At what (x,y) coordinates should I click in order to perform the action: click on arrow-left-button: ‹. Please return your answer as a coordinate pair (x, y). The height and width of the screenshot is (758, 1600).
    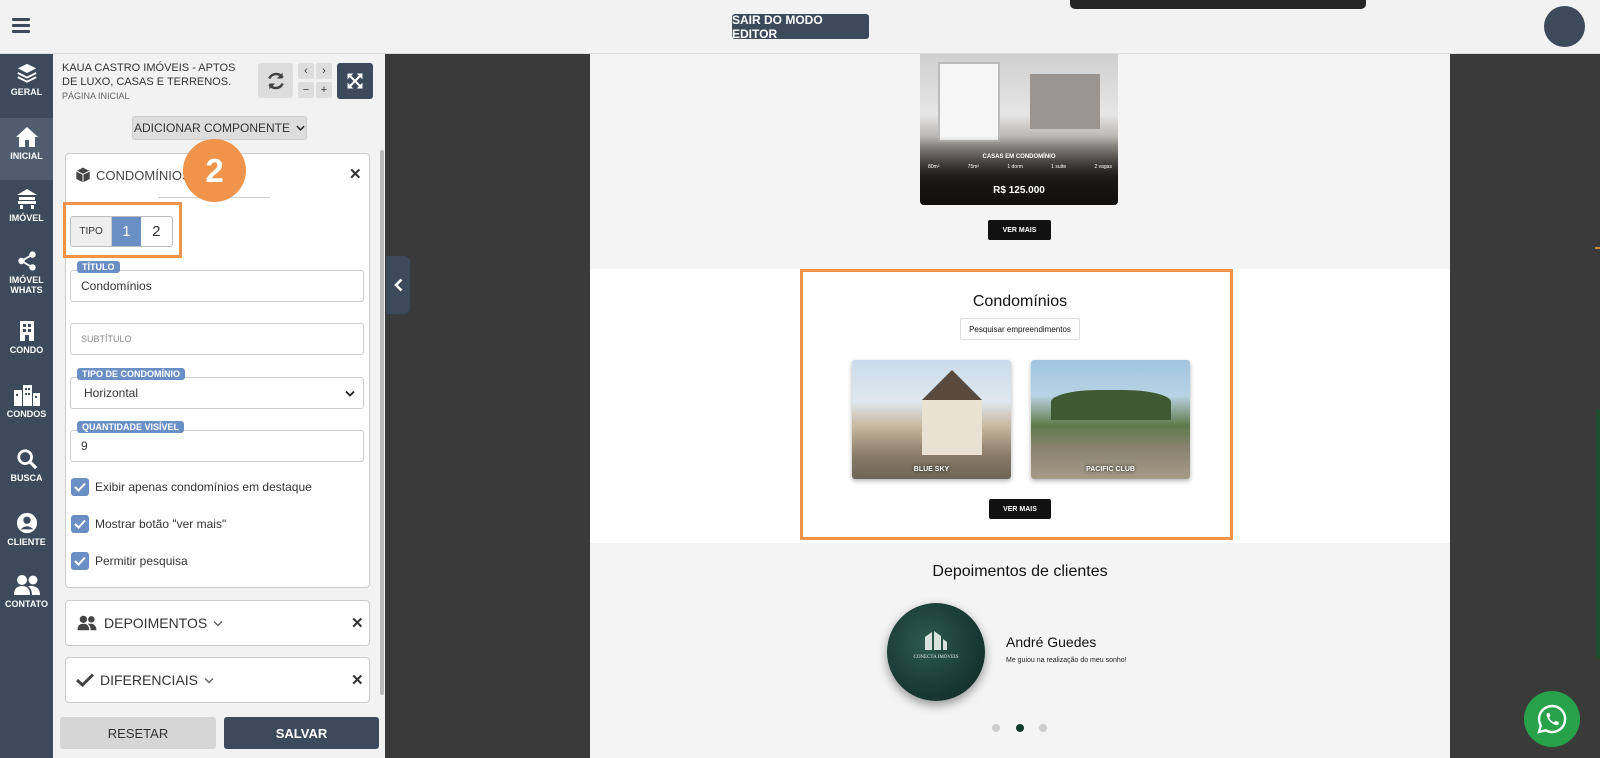
    Looking at the image, I should click on (306, 71).